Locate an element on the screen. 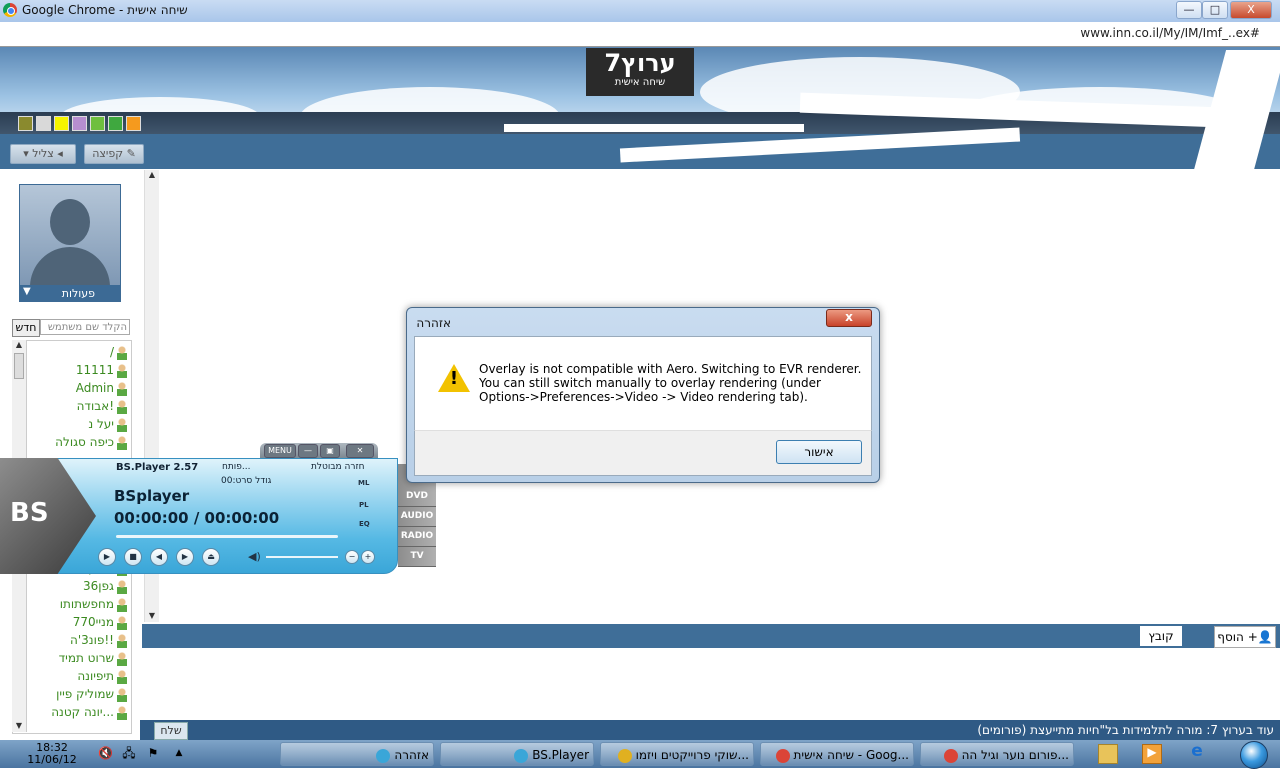 Image resolution: width=1280 pixels, height=769 pixels. show-hidden-icons: ▲ is located at coordinates (179, 753).